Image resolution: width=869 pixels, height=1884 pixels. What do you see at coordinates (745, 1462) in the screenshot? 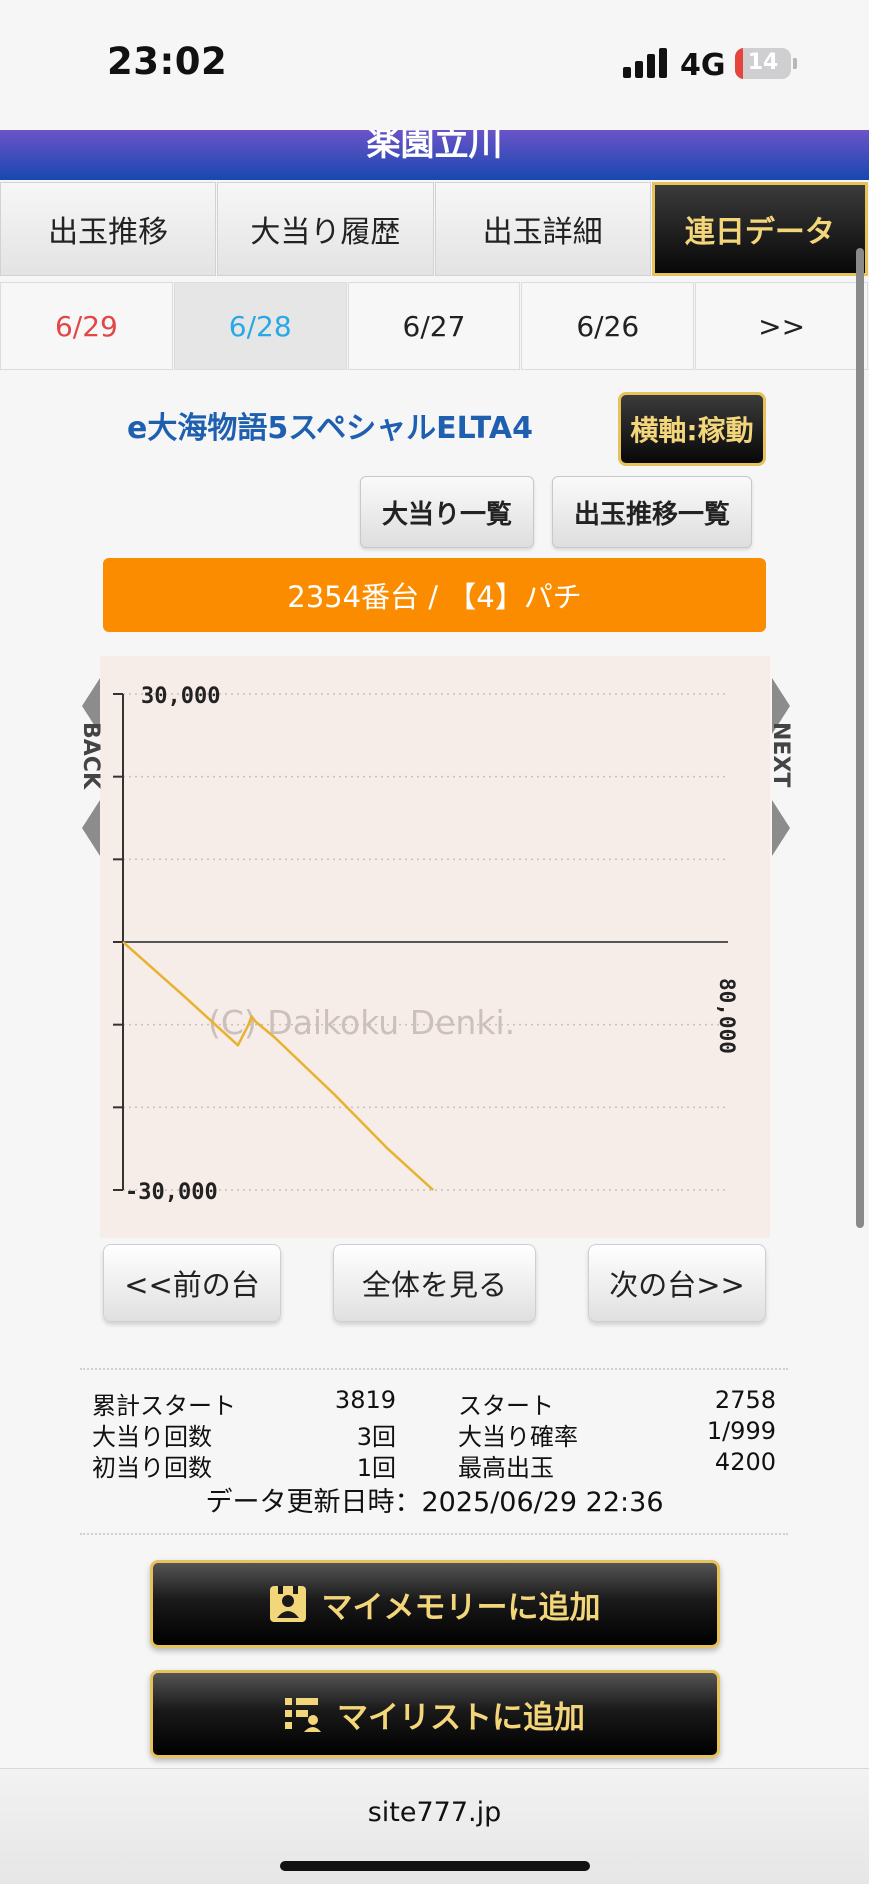
I see `stat-value: 4200` at bounding box center [745, 1462].